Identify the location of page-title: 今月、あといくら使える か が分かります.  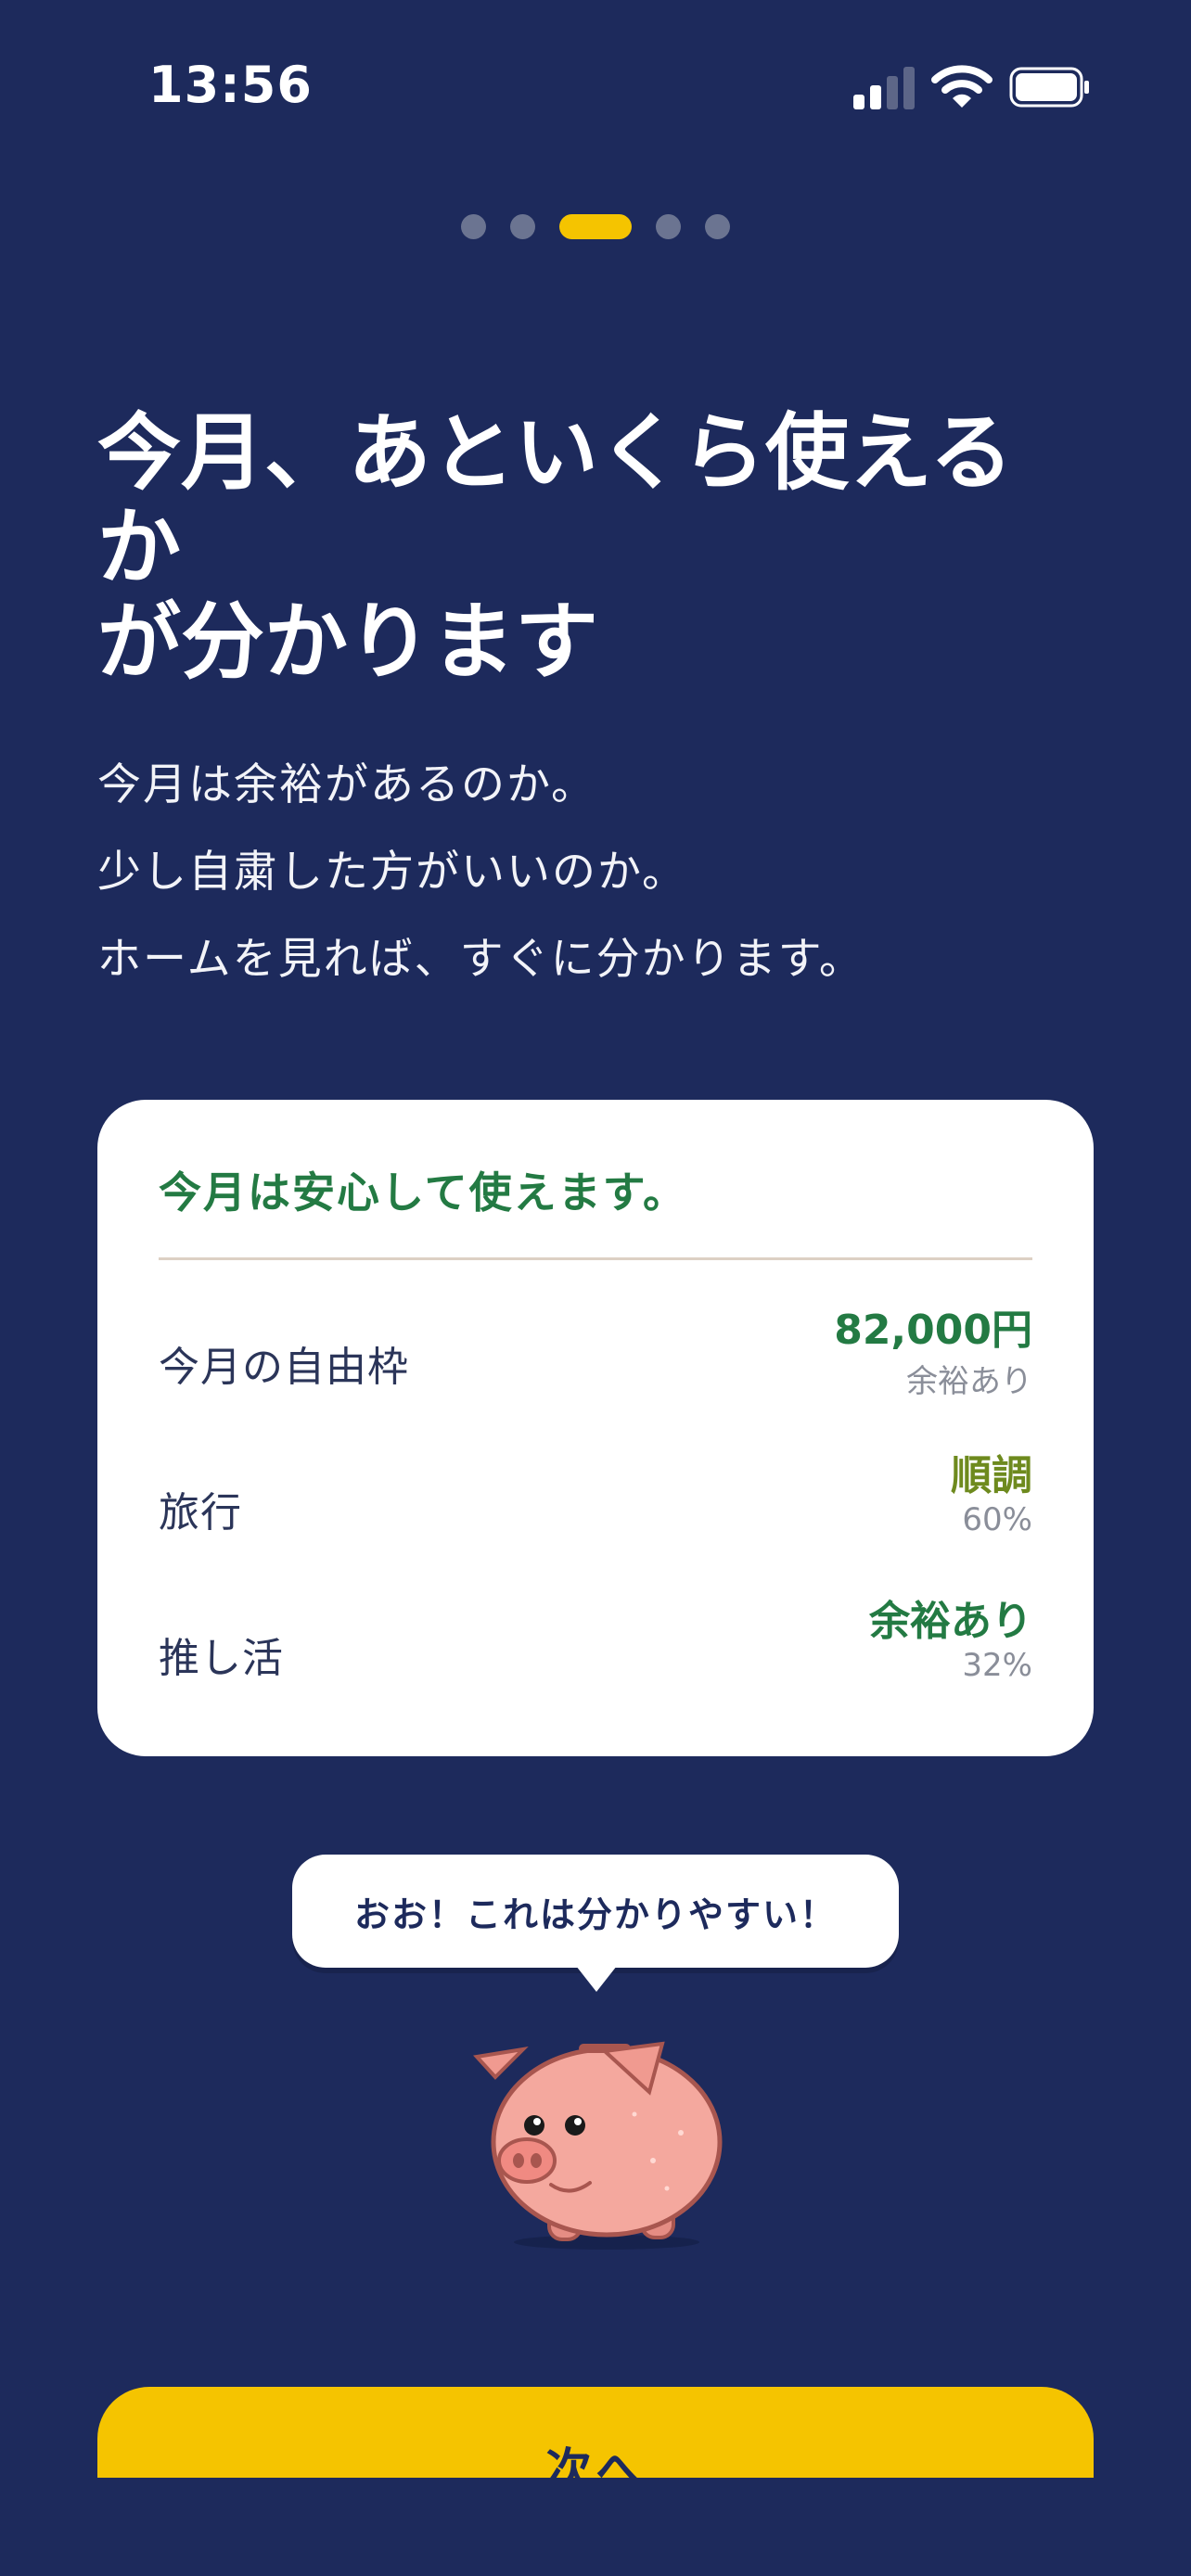
(598, 548).